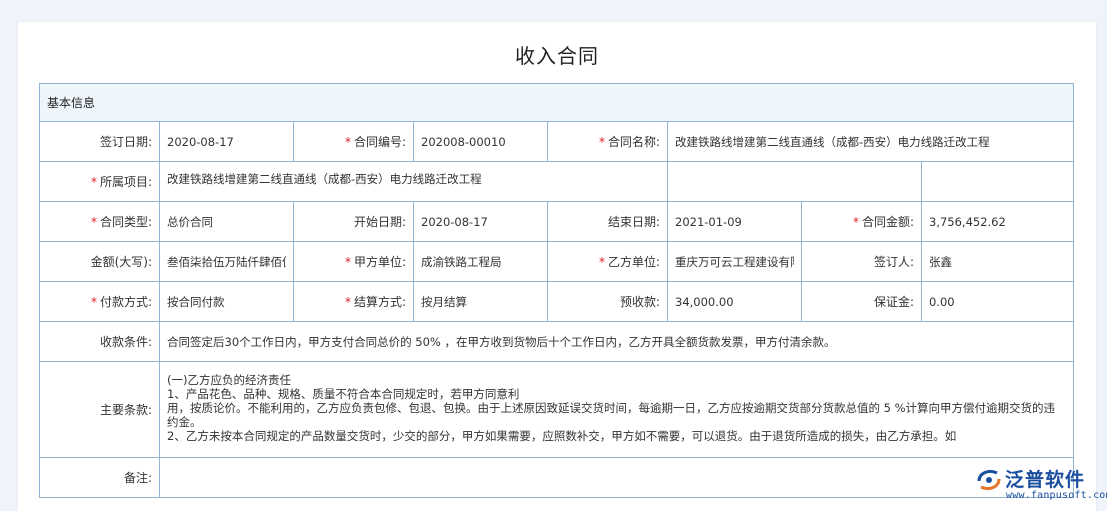 This screenshot has width=1107, height=511. I want to click on collection-terms-label: 收款条件:, so click(99, 341).